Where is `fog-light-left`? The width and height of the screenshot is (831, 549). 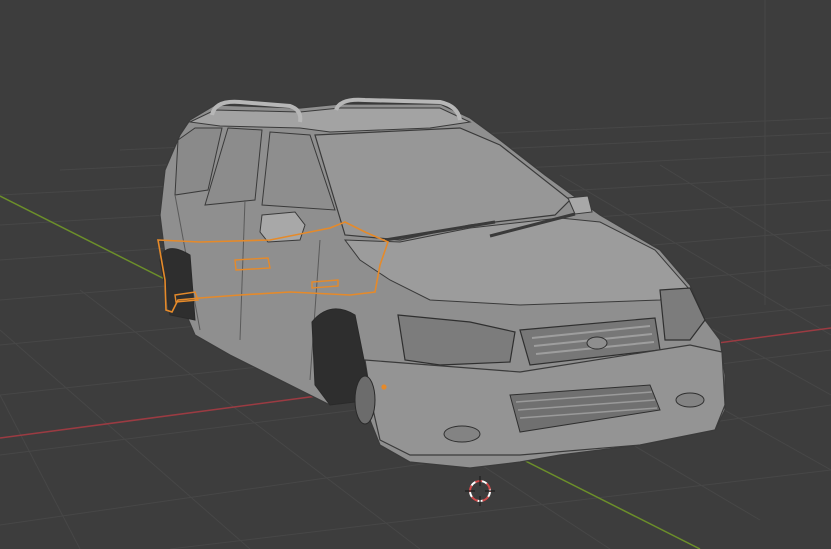
fog-light-left is located at coordinates (462, 434).